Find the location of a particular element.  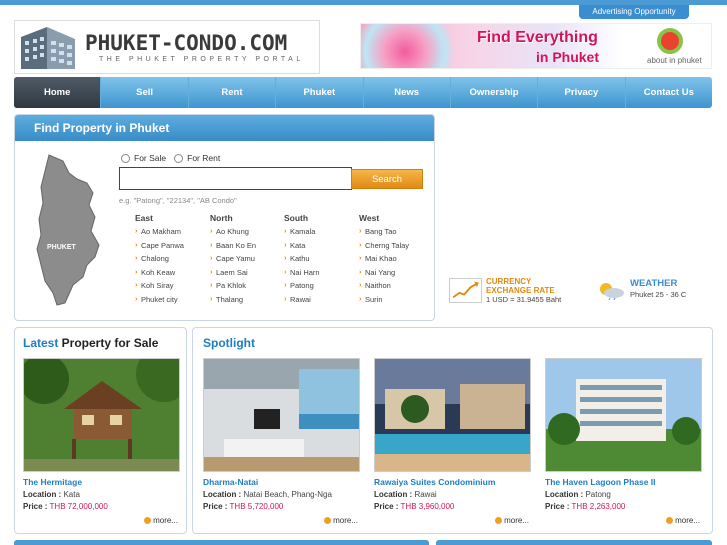

area-link: Nai Harn is located at coordinates (302, 274).